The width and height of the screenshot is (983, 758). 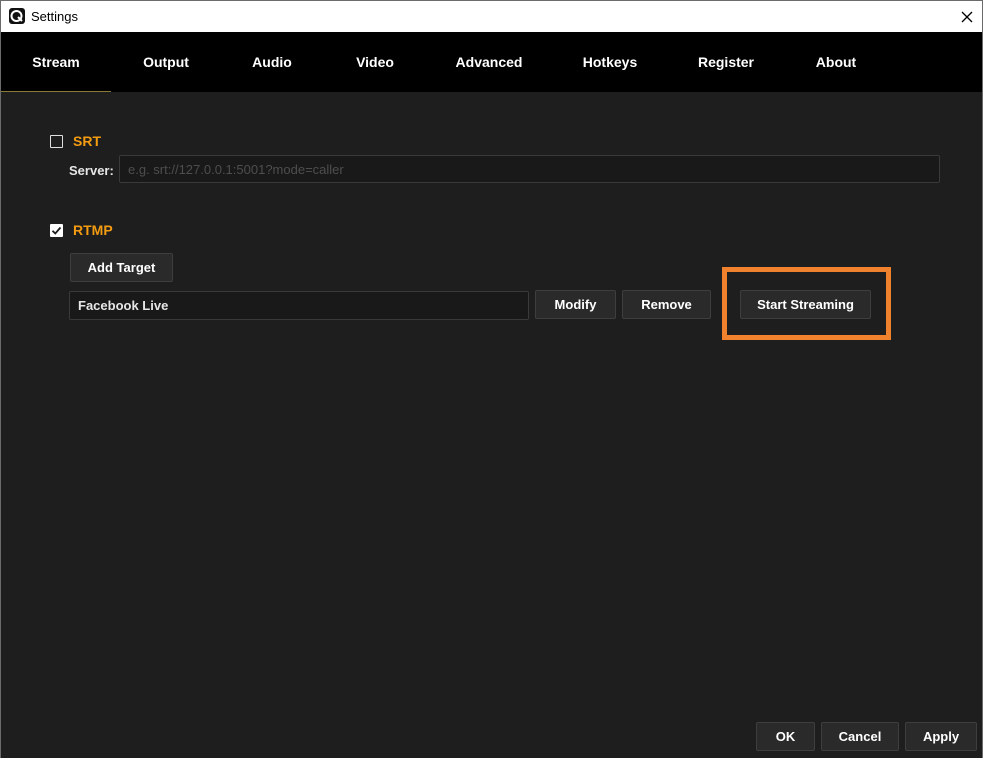 I want to click on srt-server-input, so click(x=529, y=169).